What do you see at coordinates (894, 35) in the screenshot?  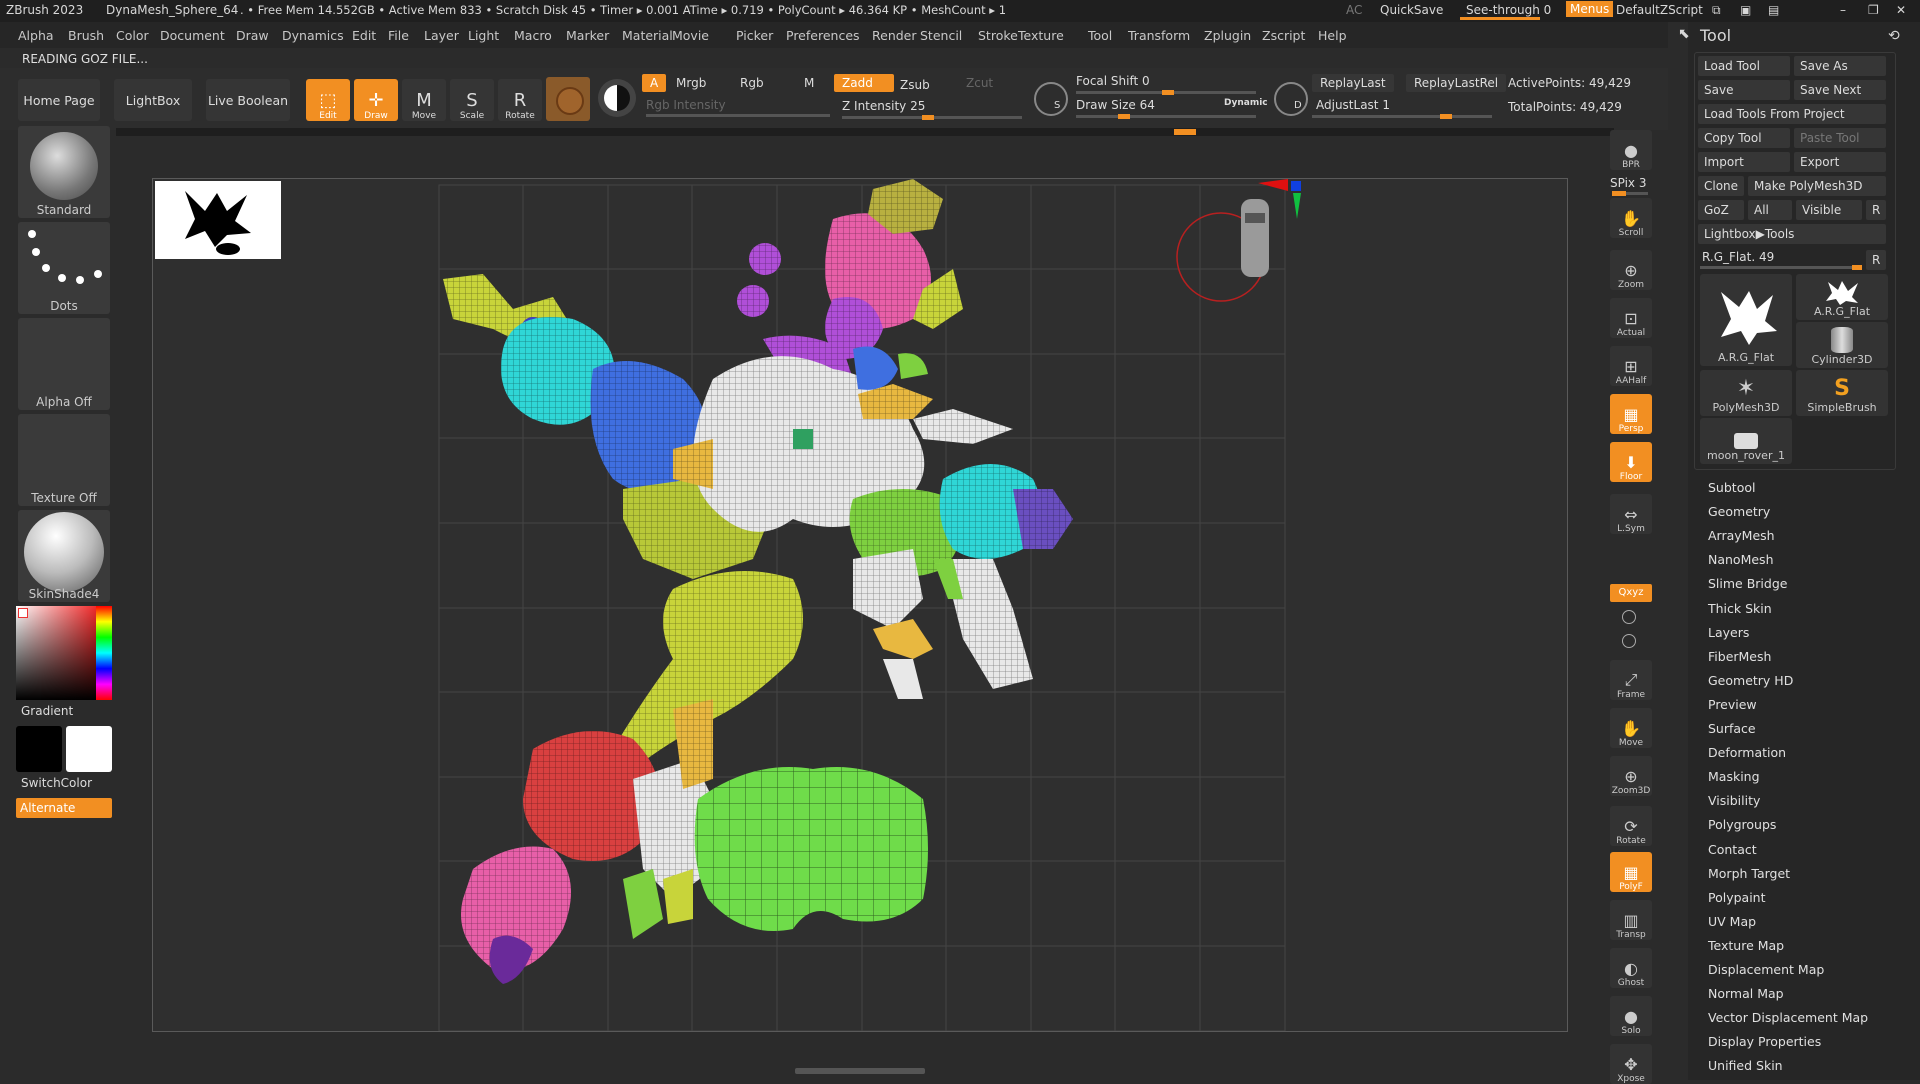 I see `menu-render: Render` at bounding box center [894, 35].